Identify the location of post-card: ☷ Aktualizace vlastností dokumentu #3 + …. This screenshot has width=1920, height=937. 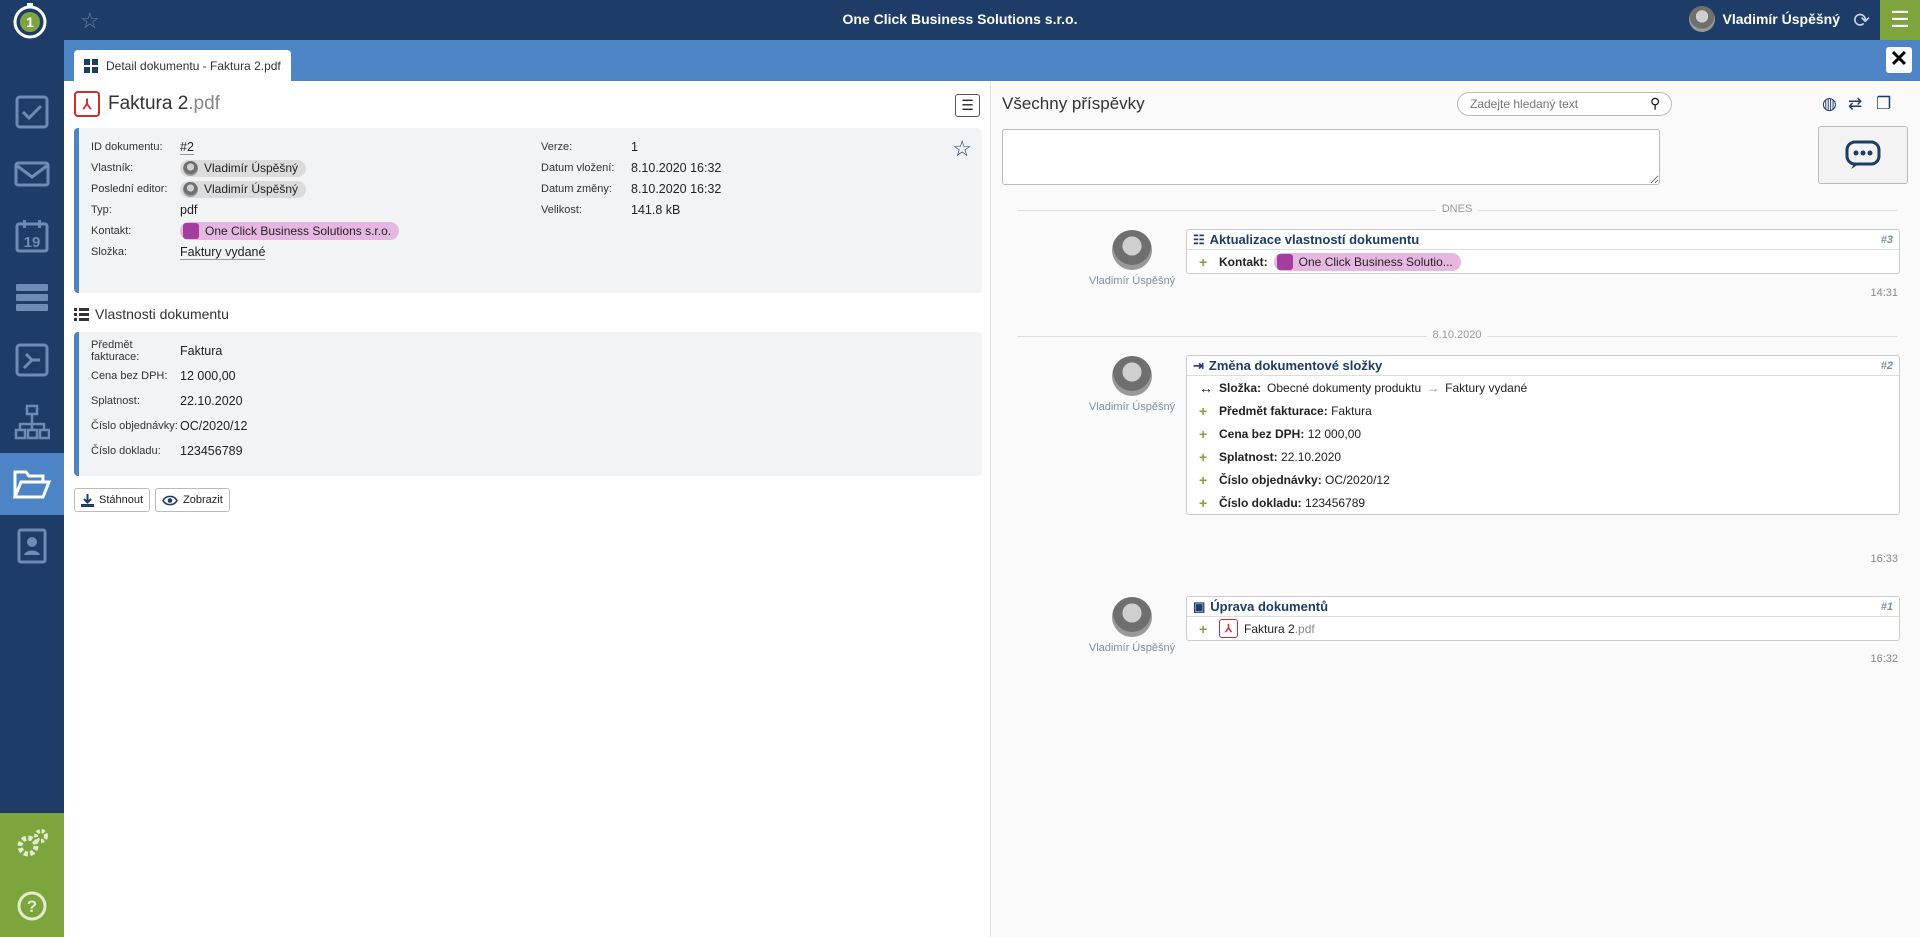
(1543, 251).